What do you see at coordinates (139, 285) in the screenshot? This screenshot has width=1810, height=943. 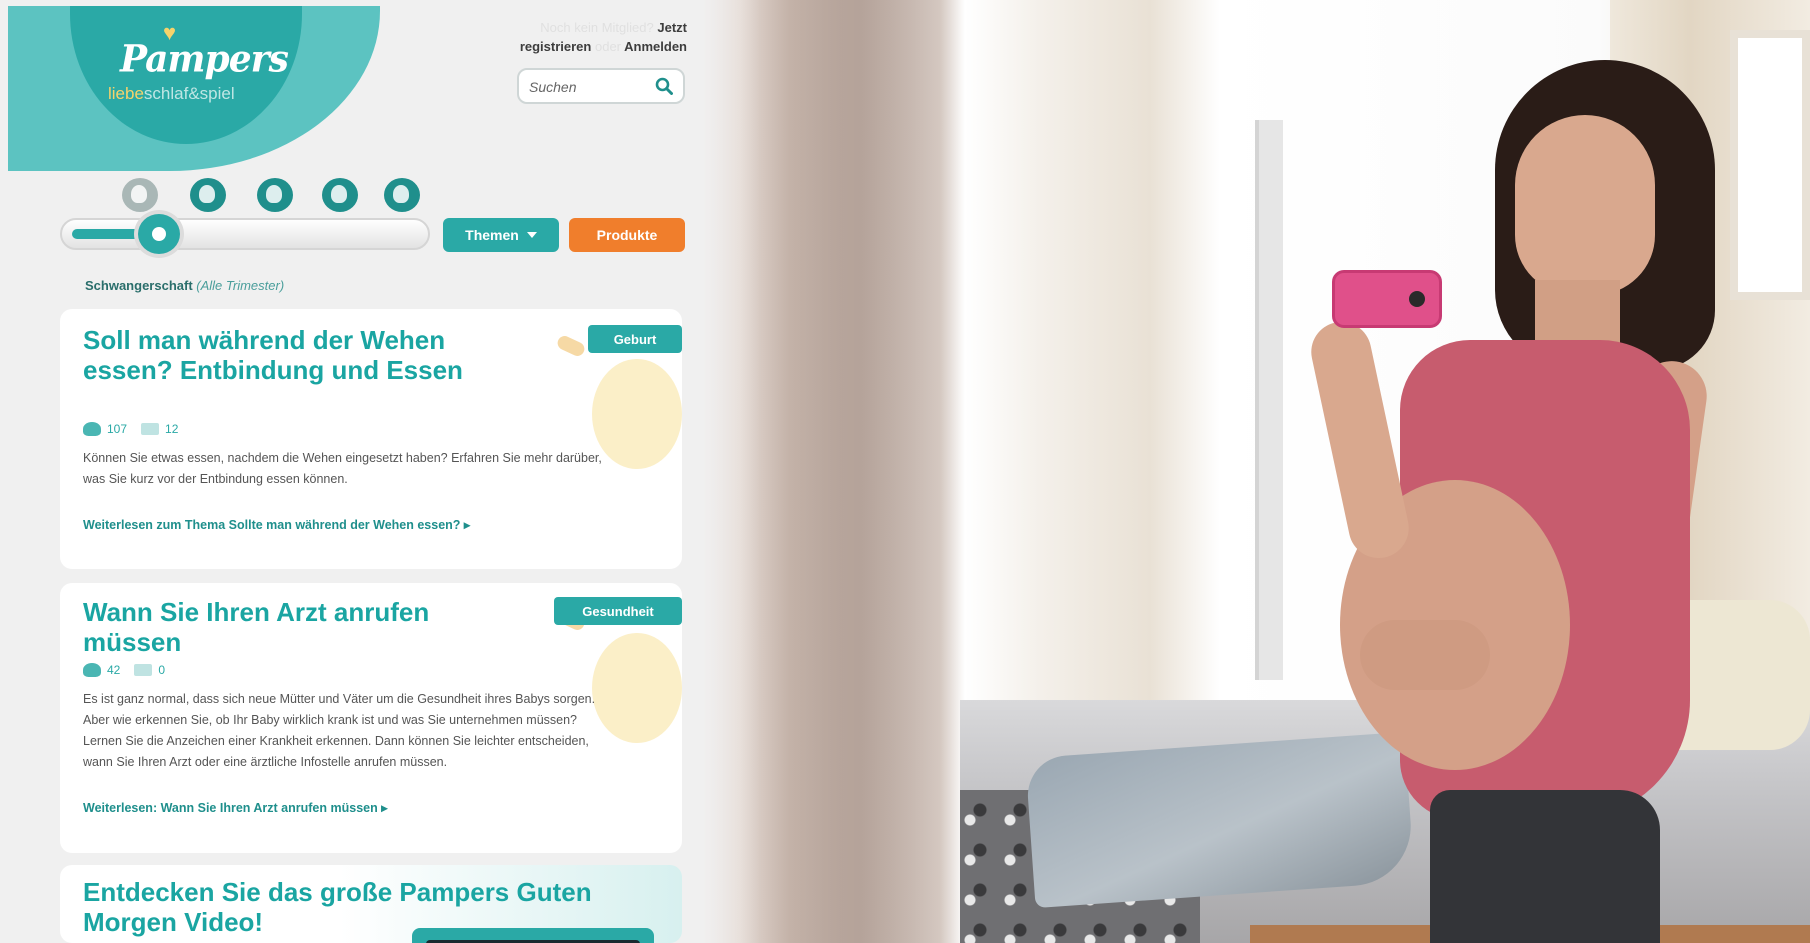 I see `breadcrumb-stage: Schwangerschaft` at bounding box center [139, 285].